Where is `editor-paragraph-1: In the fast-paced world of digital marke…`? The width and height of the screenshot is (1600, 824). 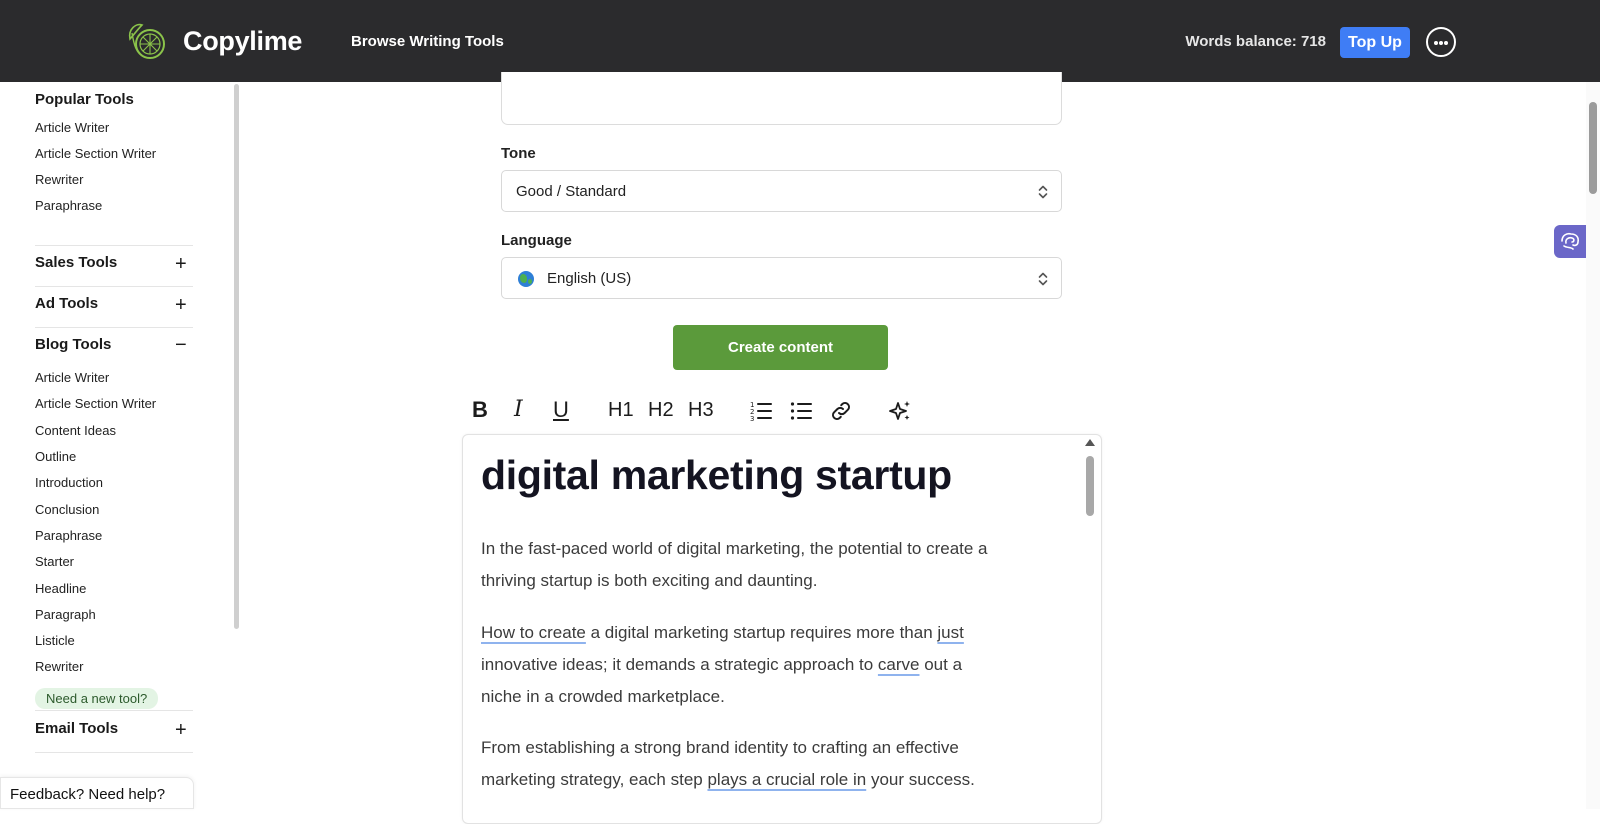 editor-paragraph-1: In the fast-paced world of digital marke… is located at coordinates (771, 565).